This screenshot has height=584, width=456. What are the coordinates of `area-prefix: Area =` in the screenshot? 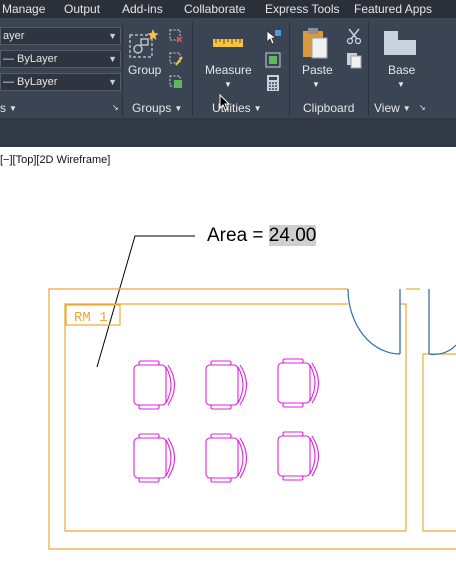 It's located at (238, 235).